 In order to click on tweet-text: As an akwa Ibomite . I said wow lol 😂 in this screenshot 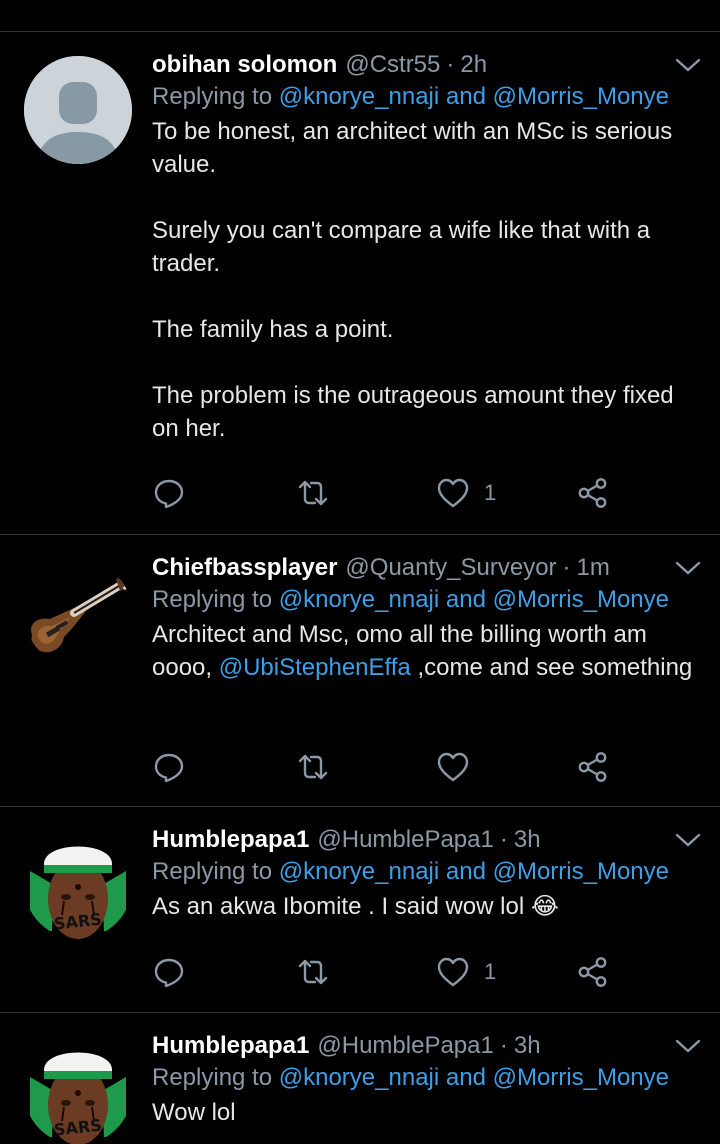, I will do `click(427, 906)`.